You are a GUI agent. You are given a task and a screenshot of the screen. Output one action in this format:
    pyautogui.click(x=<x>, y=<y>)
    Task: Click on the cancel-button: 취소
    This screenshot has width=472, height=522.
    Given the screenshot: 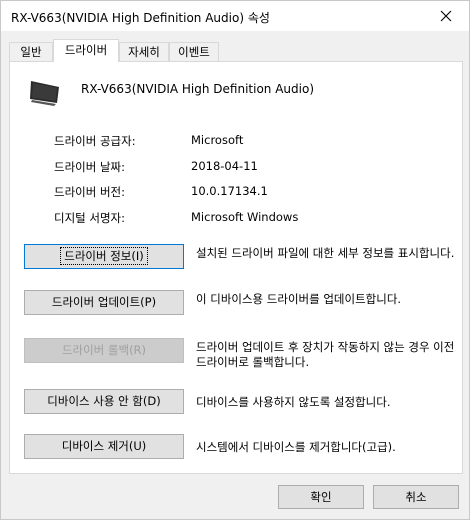 What is the action you would take?
    pyautogui.click(x=416, y=497)
    